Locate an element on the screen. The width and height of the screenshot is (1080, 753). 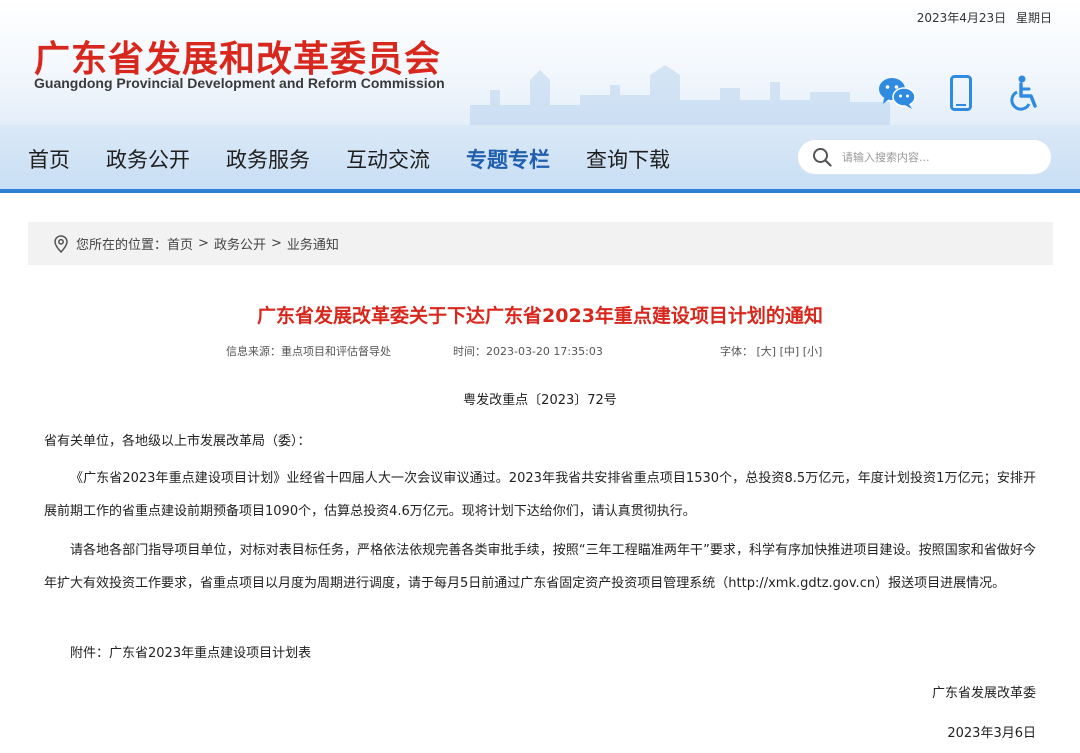
nav-items: 首页 政务公开 政务服务 互动交流 专题专栏 查询下载 is located at coordinates (367, 159).